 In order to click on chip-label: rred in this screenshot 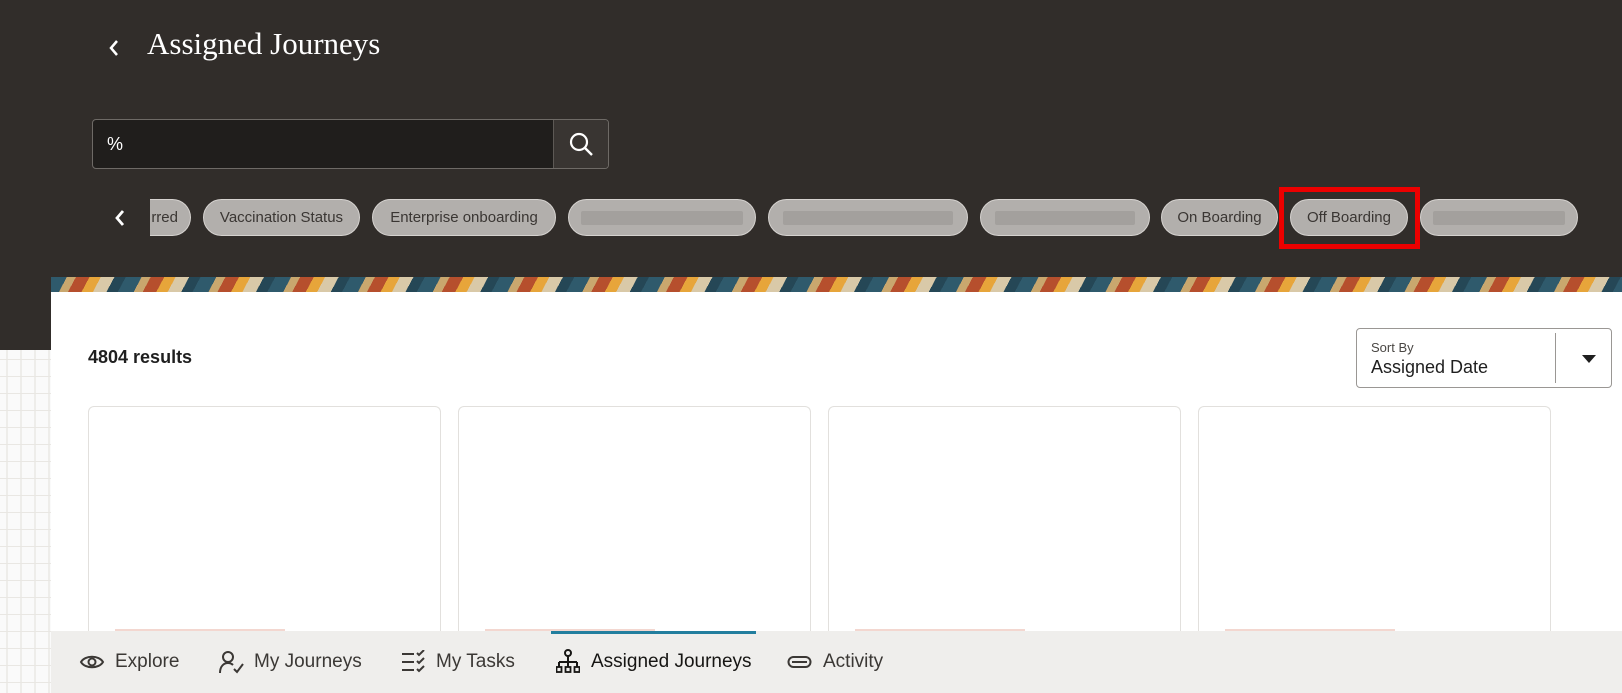, I will do `click(164, 217)`.